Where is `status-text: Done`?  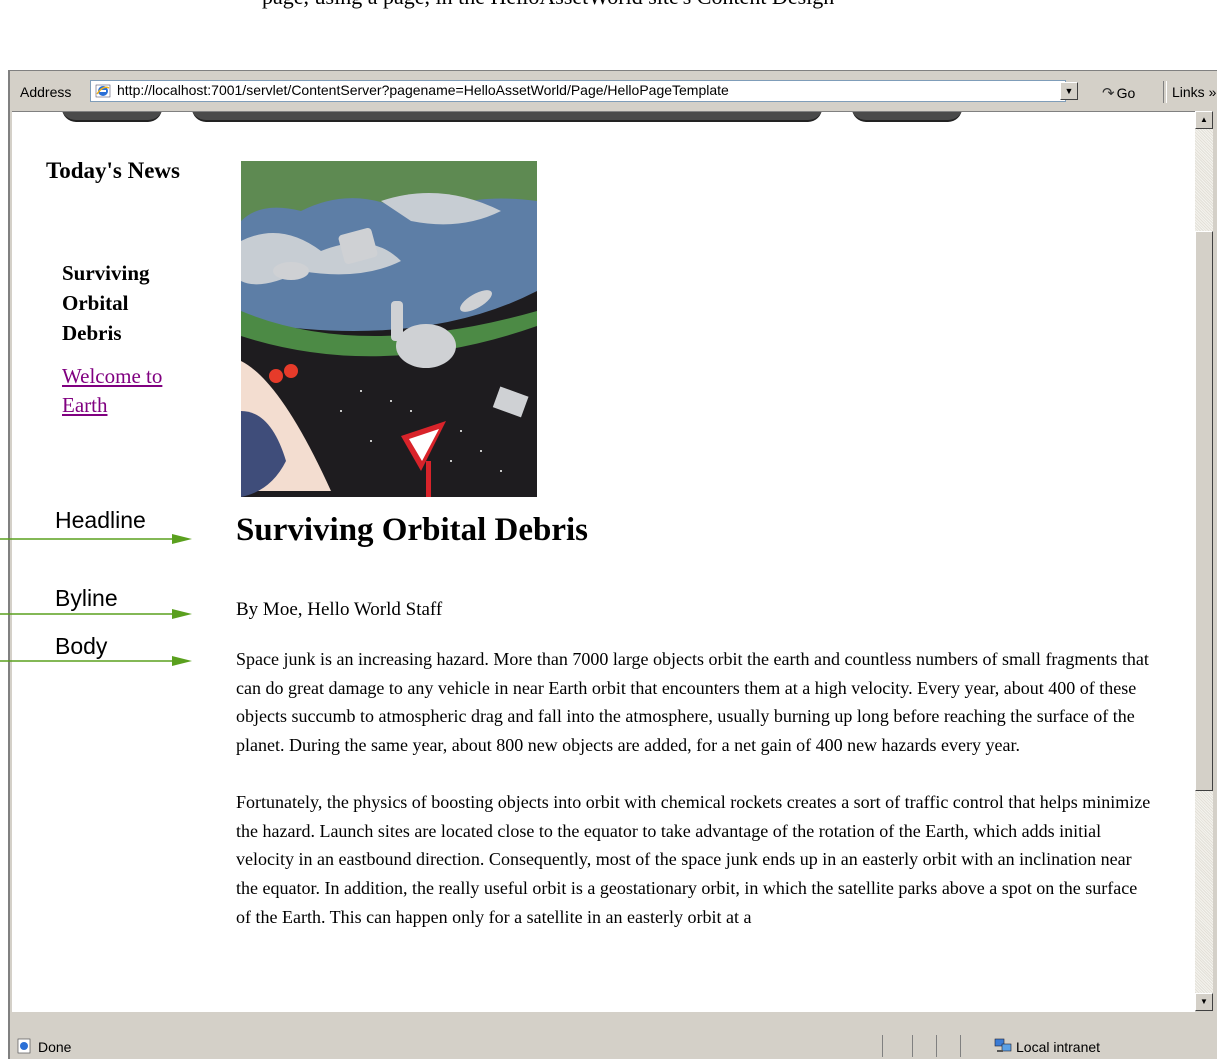
status-text: Done is located at coordinates (55, 1047).